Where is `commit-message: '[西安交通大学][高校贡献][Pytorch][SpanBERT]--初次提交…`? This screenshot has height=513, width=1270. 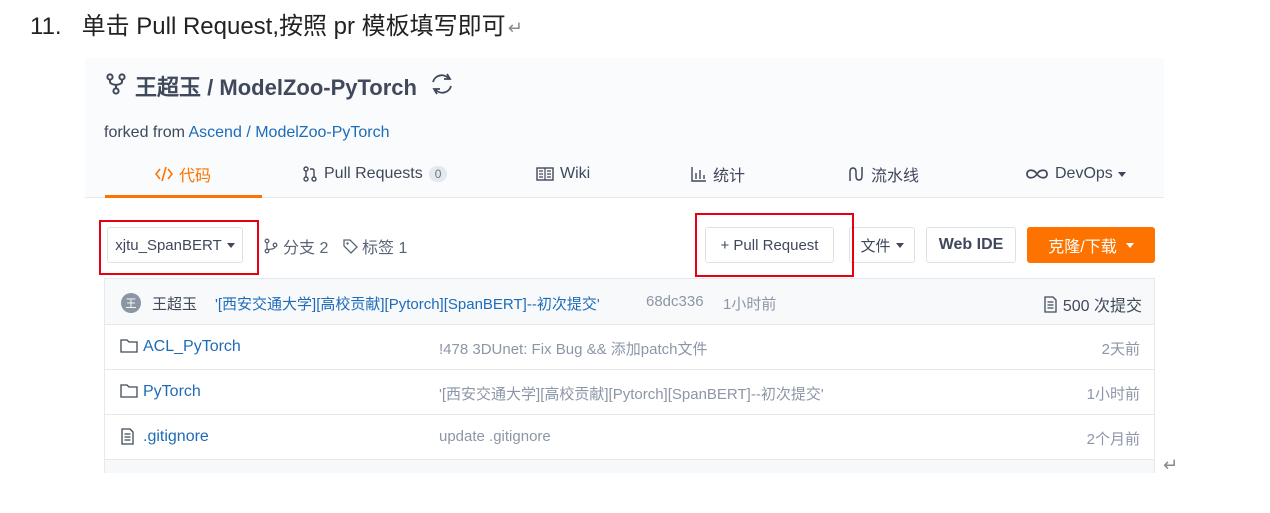 commit-message: '[西安交通大学][高校贡献][Pytorch][SpanBERT]--初次提交… is located at coordinates (407, 303).